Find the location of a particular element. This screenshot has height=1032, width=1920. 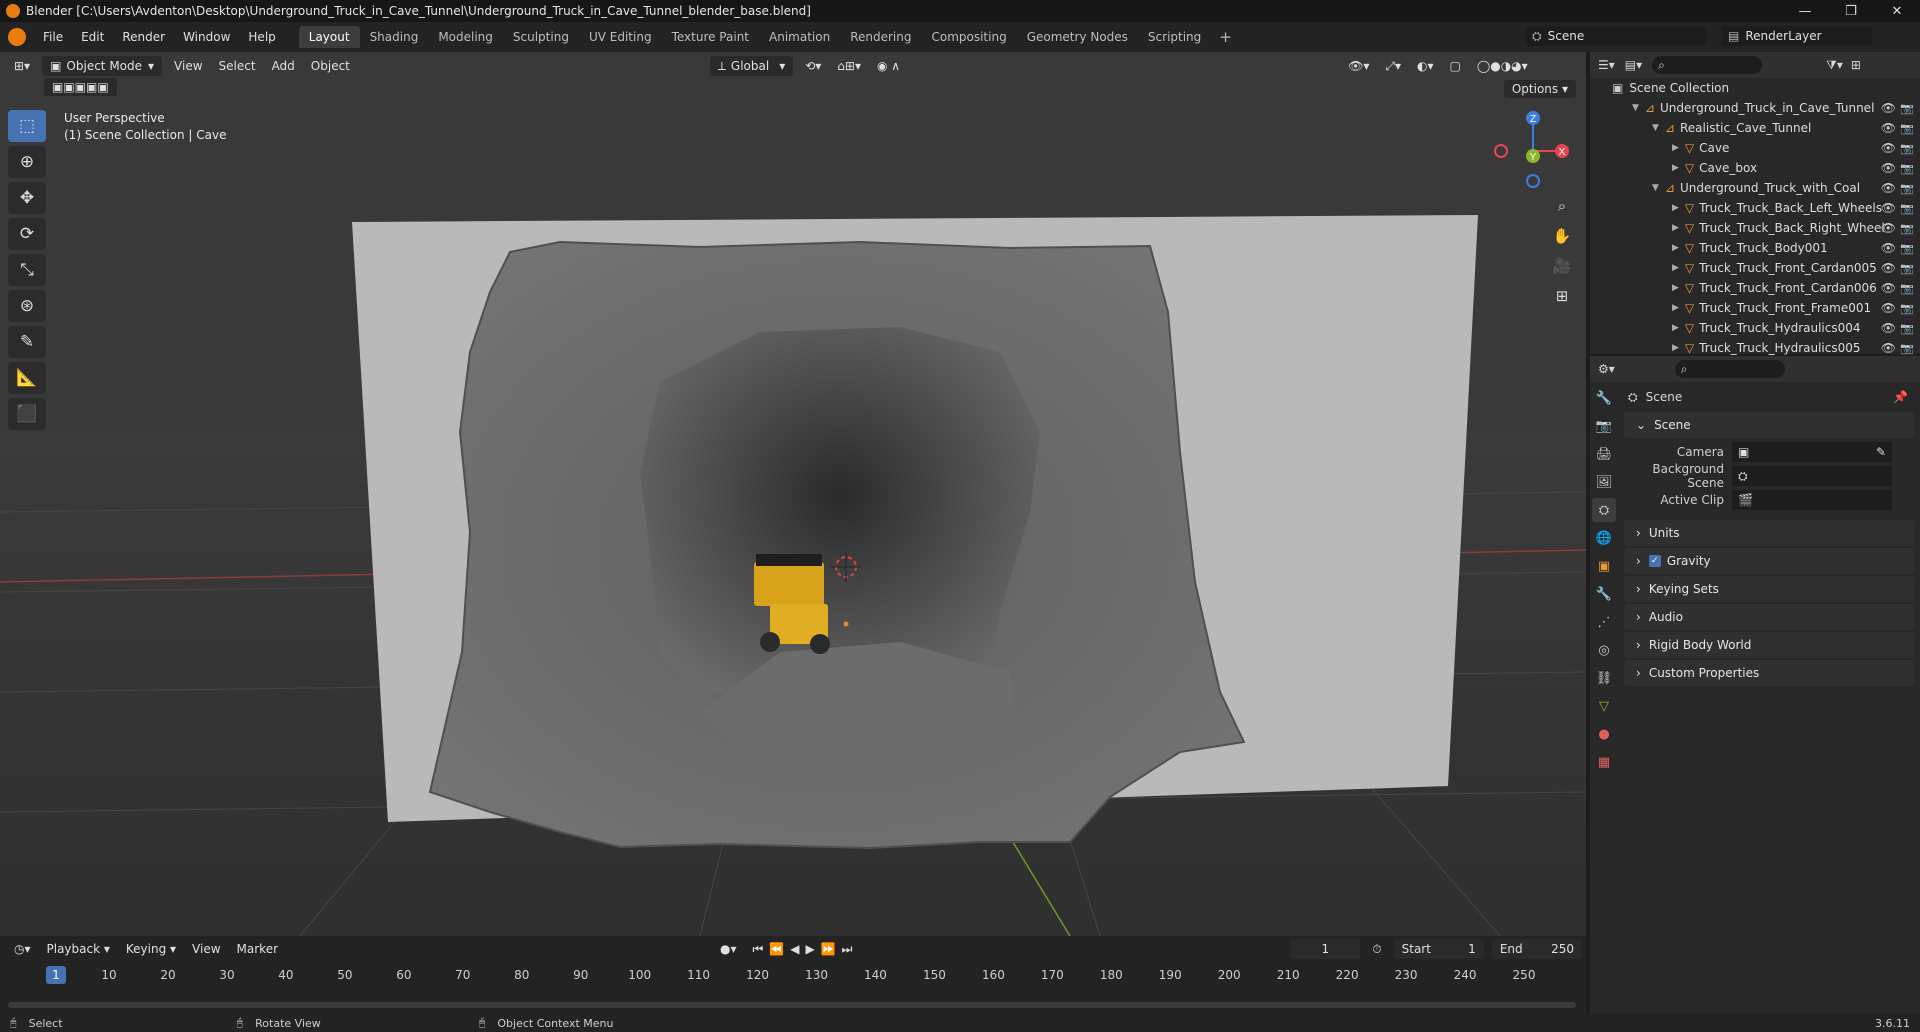

editor-type-icon: ⊞▾ is located at coordinates (22, 66).